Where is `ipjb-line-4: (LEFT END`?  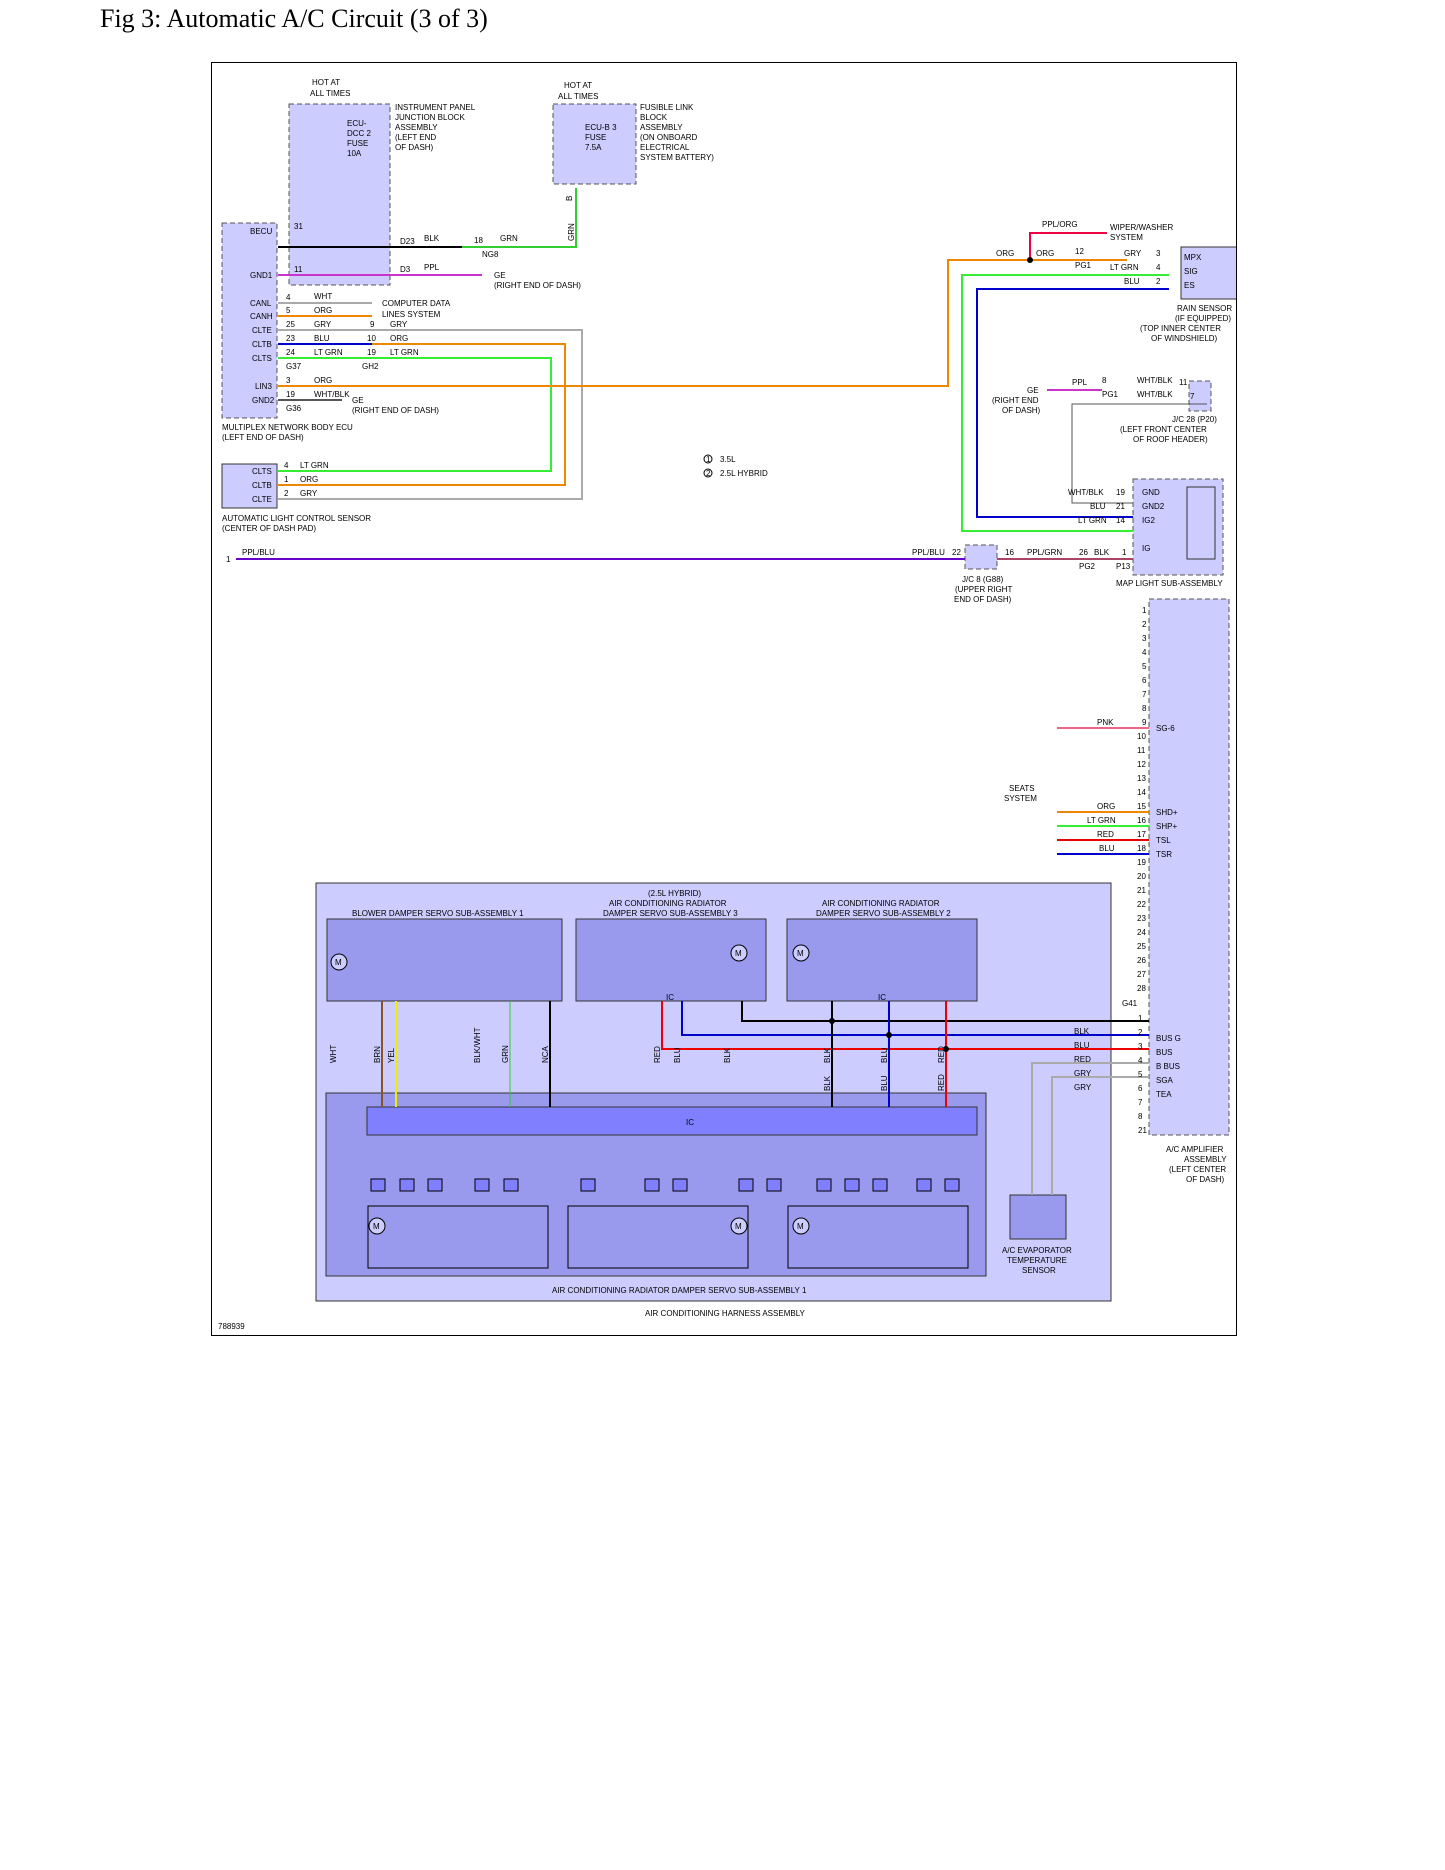 ipjb-line-4: (LEFT END is located at coordinates (415, 137).